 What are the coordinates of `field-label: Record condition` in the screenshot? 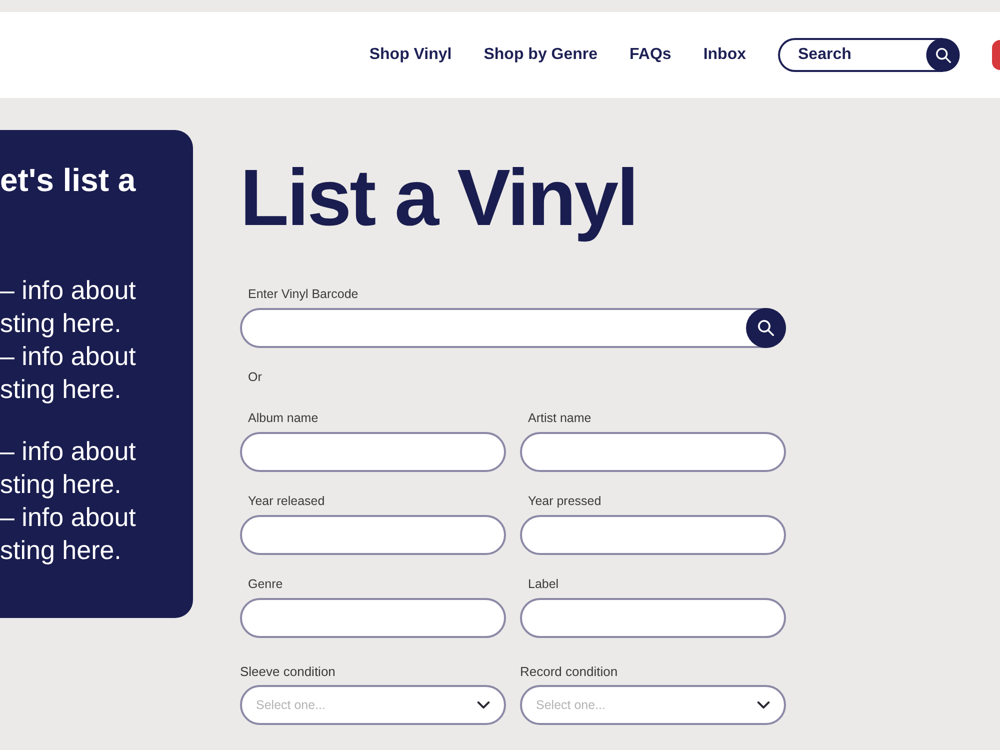 It's located at (569, 671).